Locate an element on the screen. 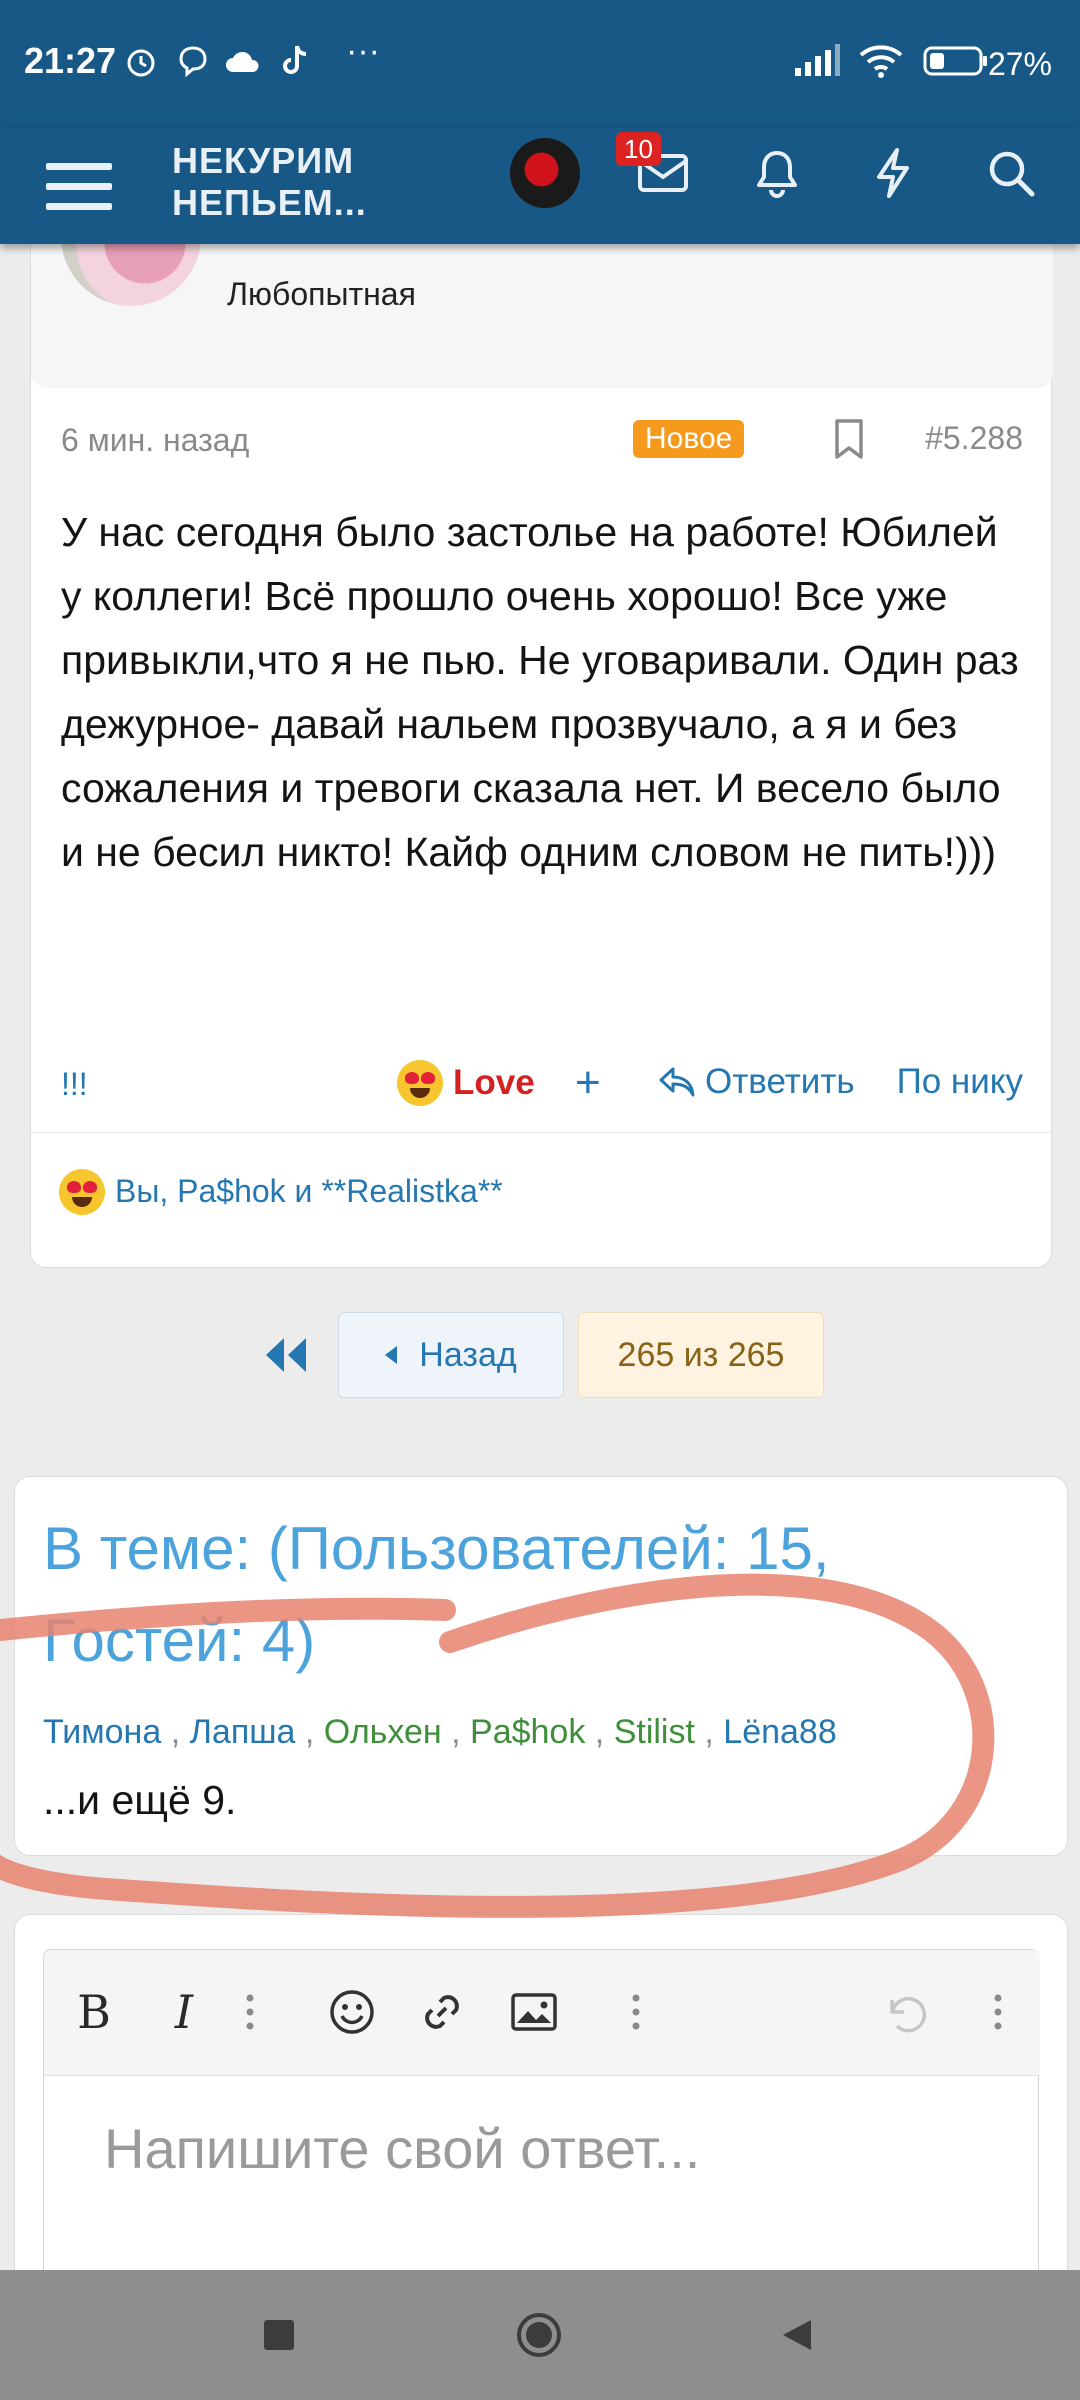 The height and width of the screenshot is (2400, 1080). more-notifications-icon: ··· is located at coordinates (363, 50).